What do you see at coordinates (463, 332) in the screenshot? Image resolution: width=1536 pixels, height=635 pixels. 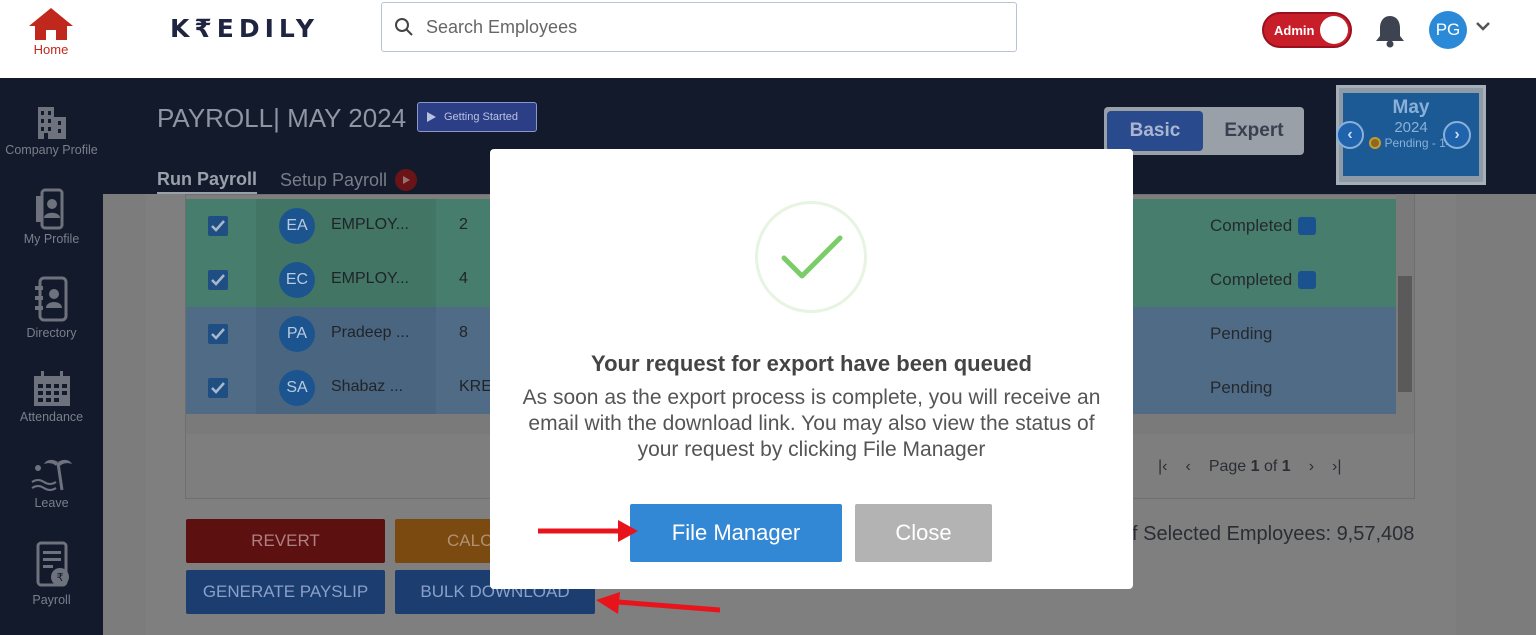 I see `employee-code: 8` at bounding box center [463, 332].